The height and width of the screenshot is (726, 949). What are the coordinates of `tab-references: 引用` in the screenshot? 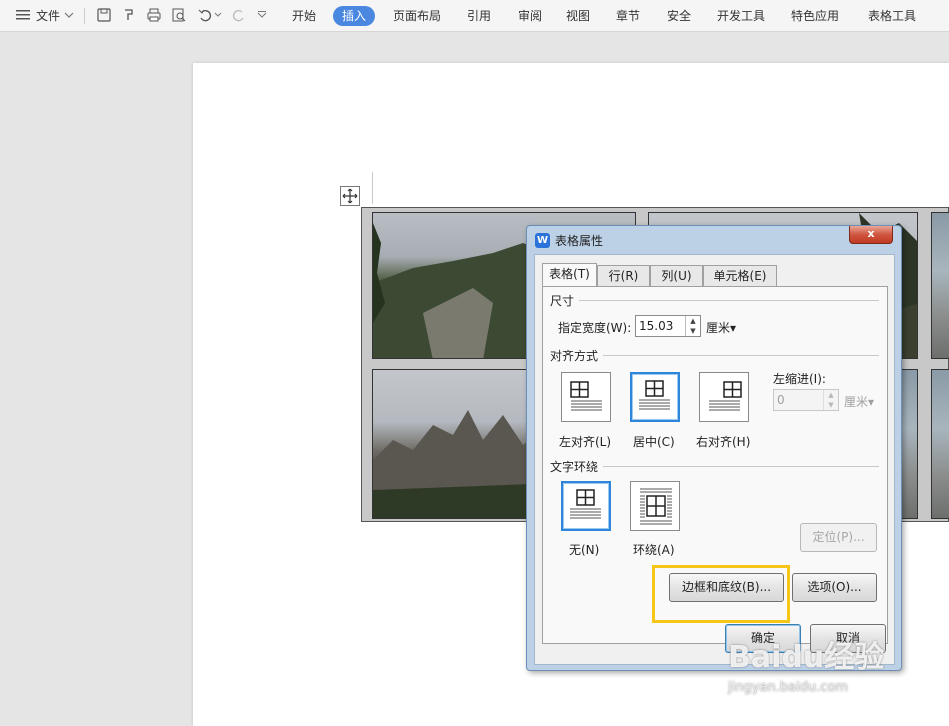 It's located at (479, 16).